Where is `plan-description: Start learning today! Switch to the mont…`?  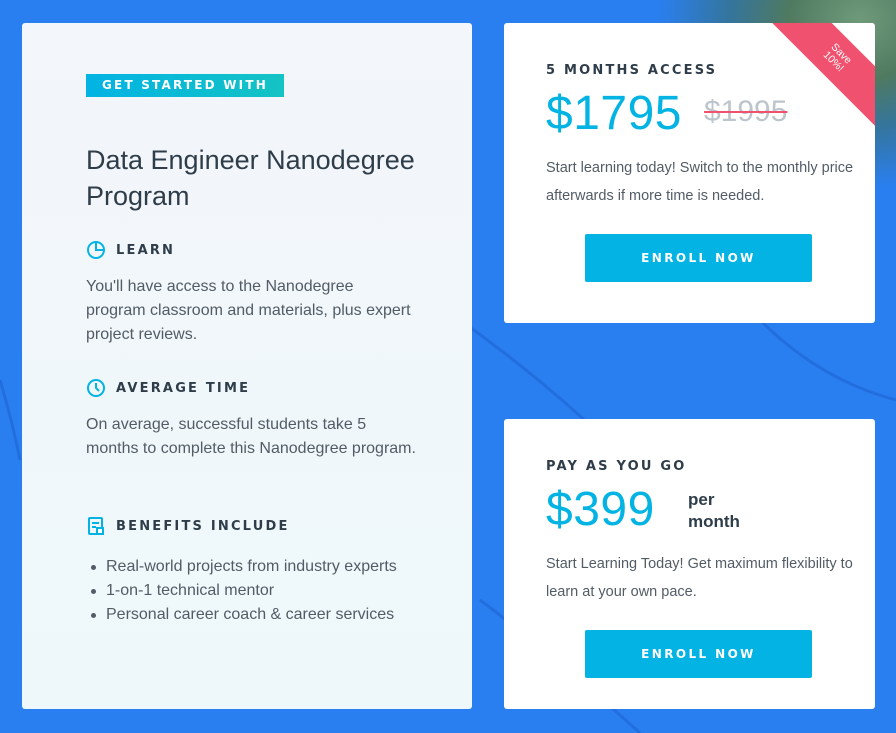 plan-description: Start learning today! Switch to the mont… is located at coordinates (700, 182).